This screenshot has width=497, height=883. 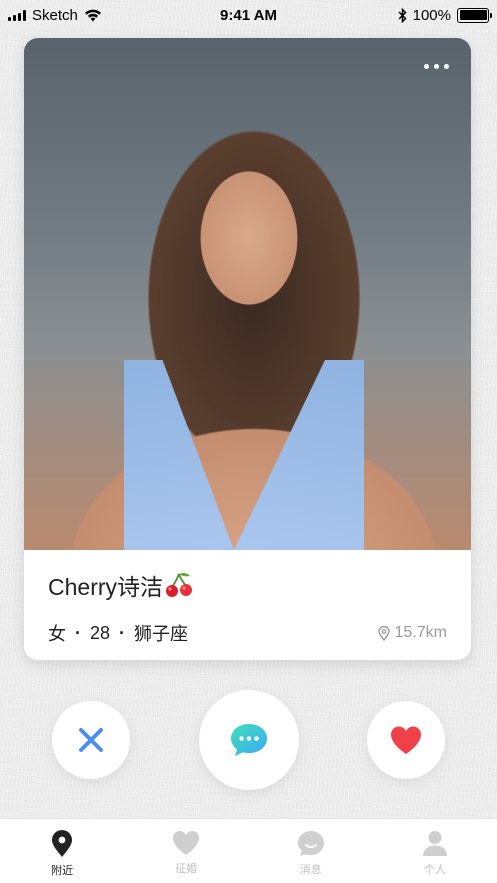 I want to click on status-bar: Sketch 9:41 AM 100%, so click(x=248, y=15).